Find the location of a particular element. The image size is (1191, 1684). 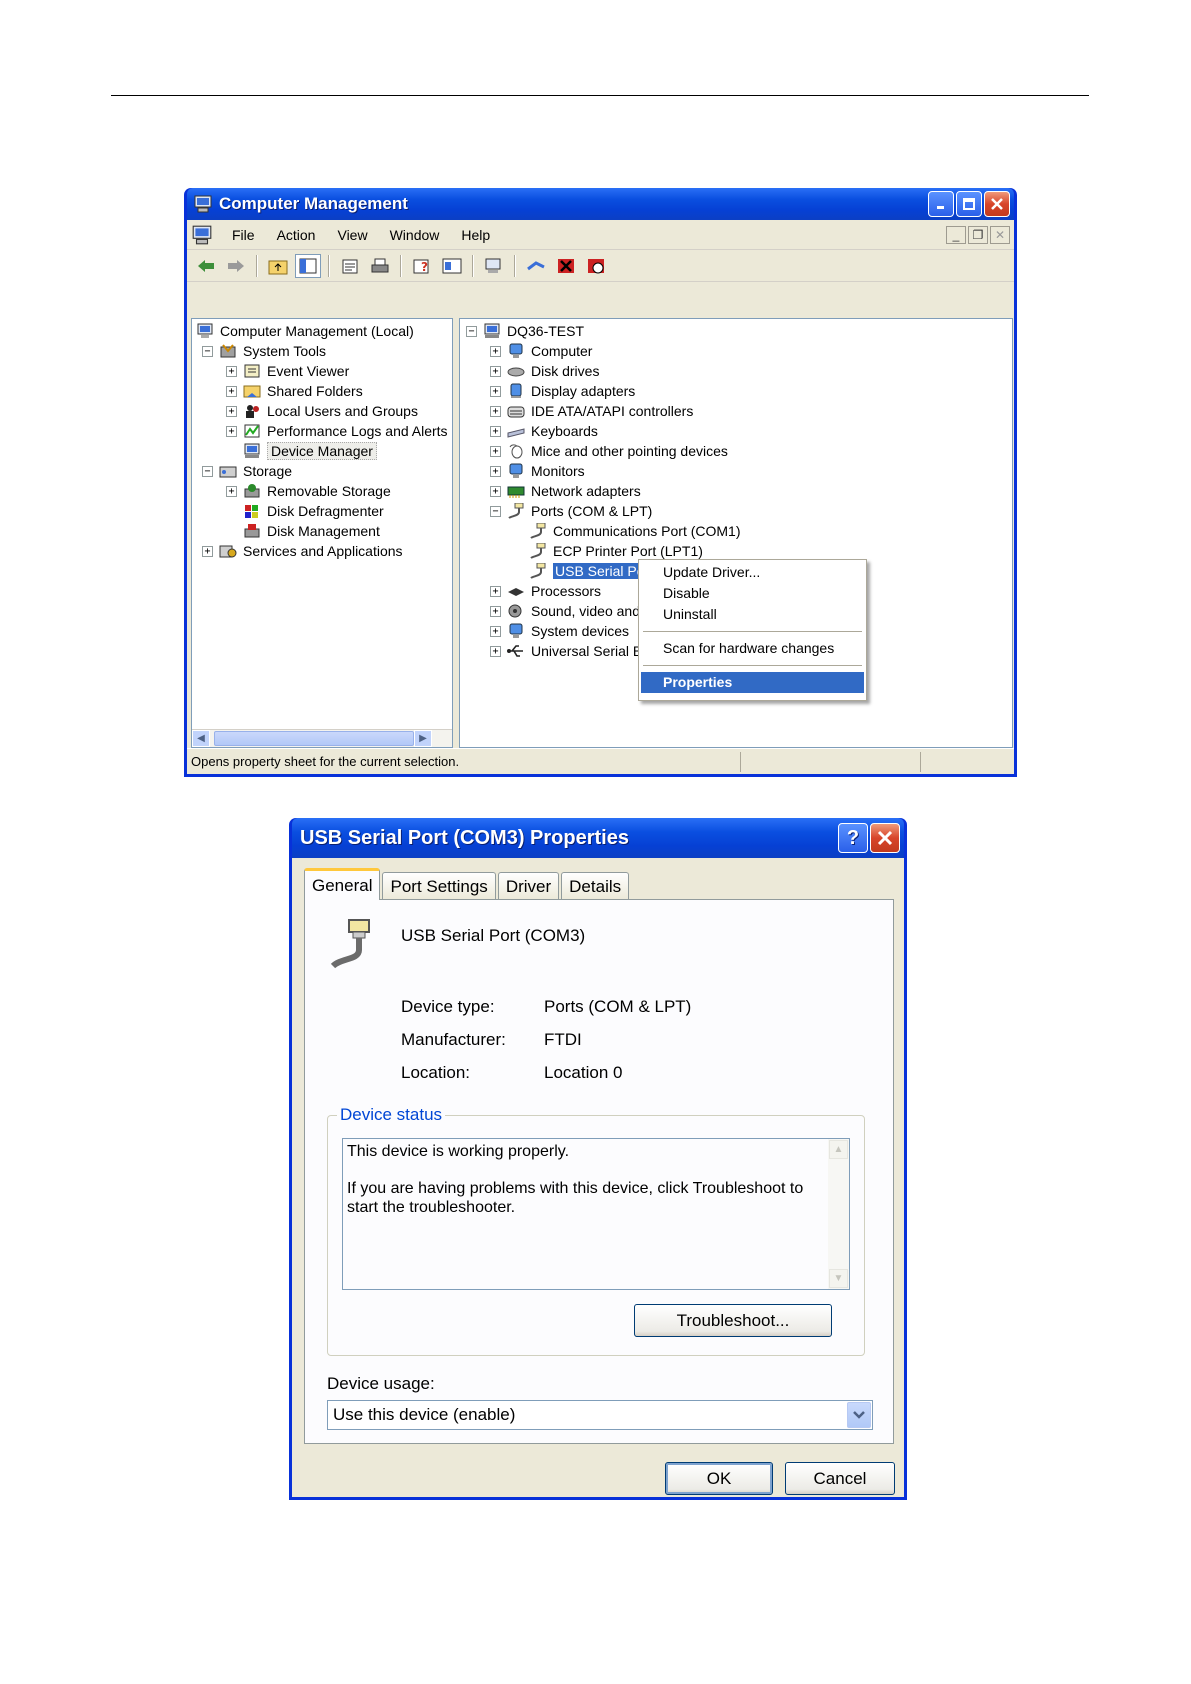

tab-general: General is located at coordinates (342, 884).